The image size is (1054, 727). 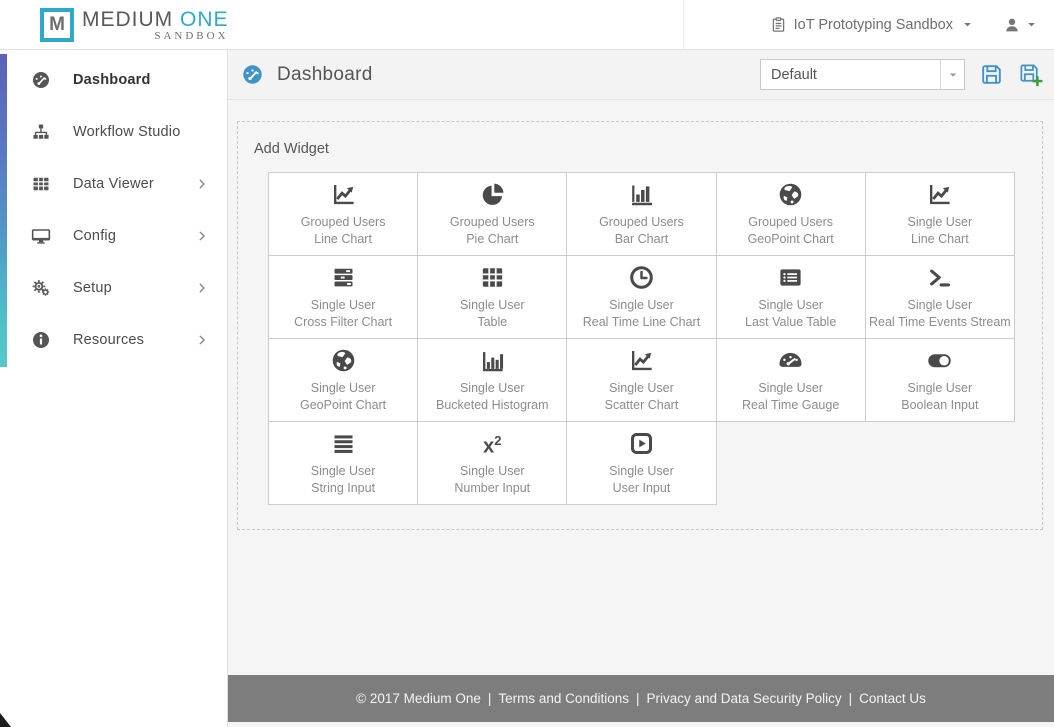 I want to click on workspace-selector: IoT Prototyping Sandbox, so click(x=872, y=24).